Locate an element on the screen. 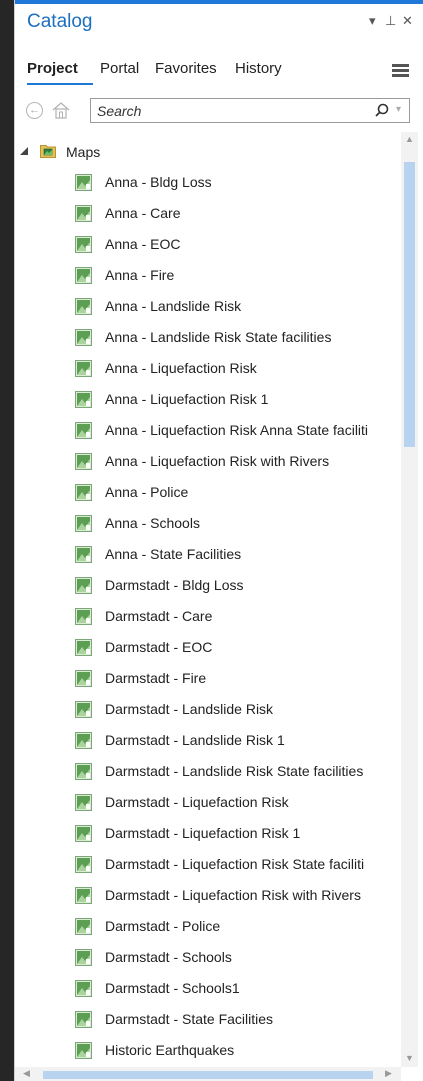  tab-favorites: Favorites is located at coordinates (186, 68).